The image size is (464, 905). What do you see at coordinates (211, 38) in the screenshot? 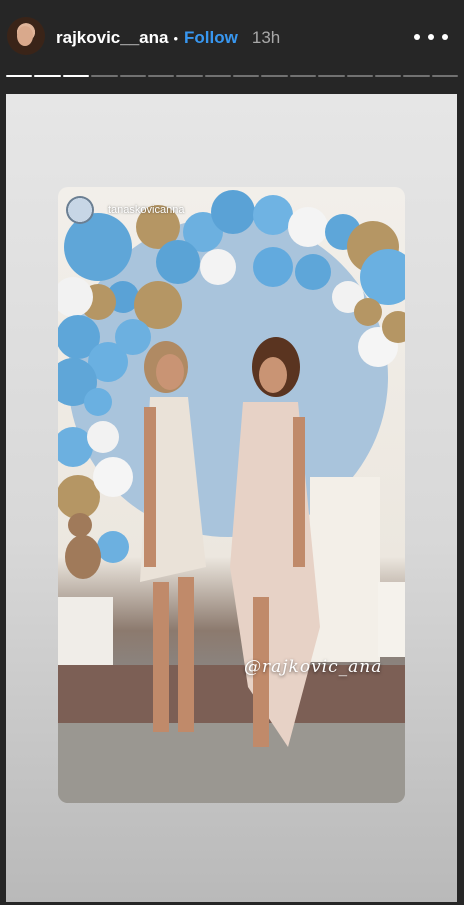
I see `follow-button: Follow` at bounding box center [211, 38].